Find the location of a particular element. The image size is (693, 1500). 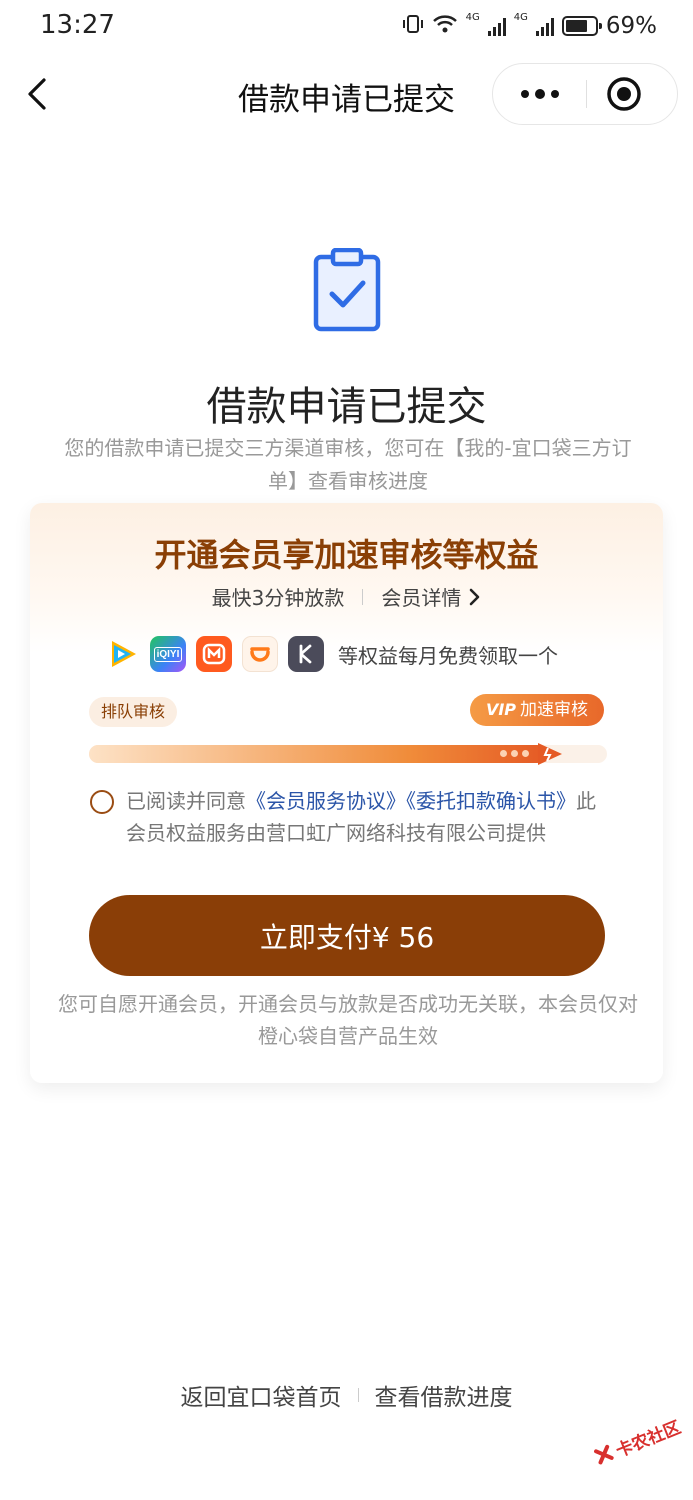

status-icons: 4G 4G 69% is located at coordinates (529, 26).